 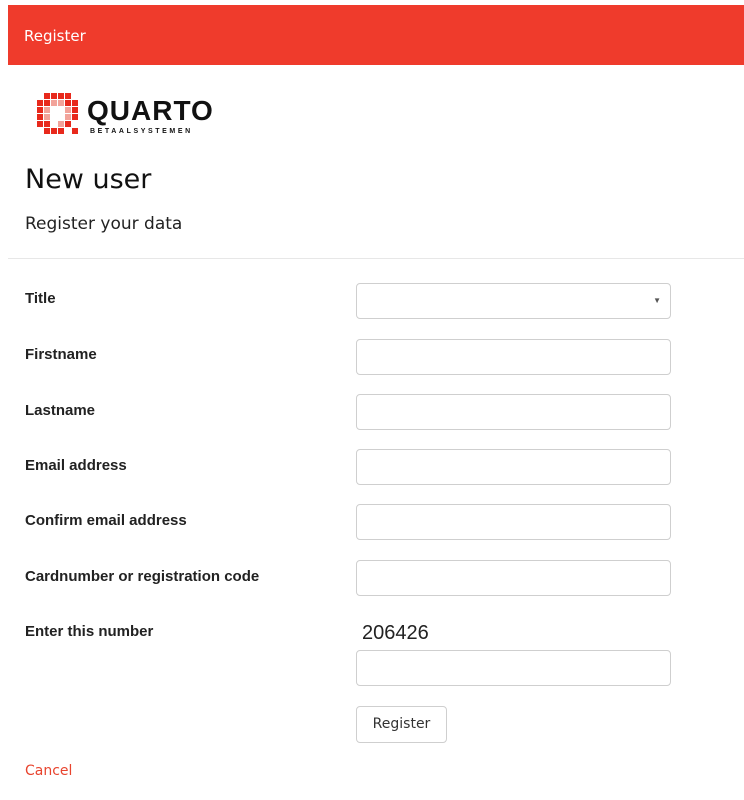 I want to click on top-bar: Register, so click(x=376, y=35).